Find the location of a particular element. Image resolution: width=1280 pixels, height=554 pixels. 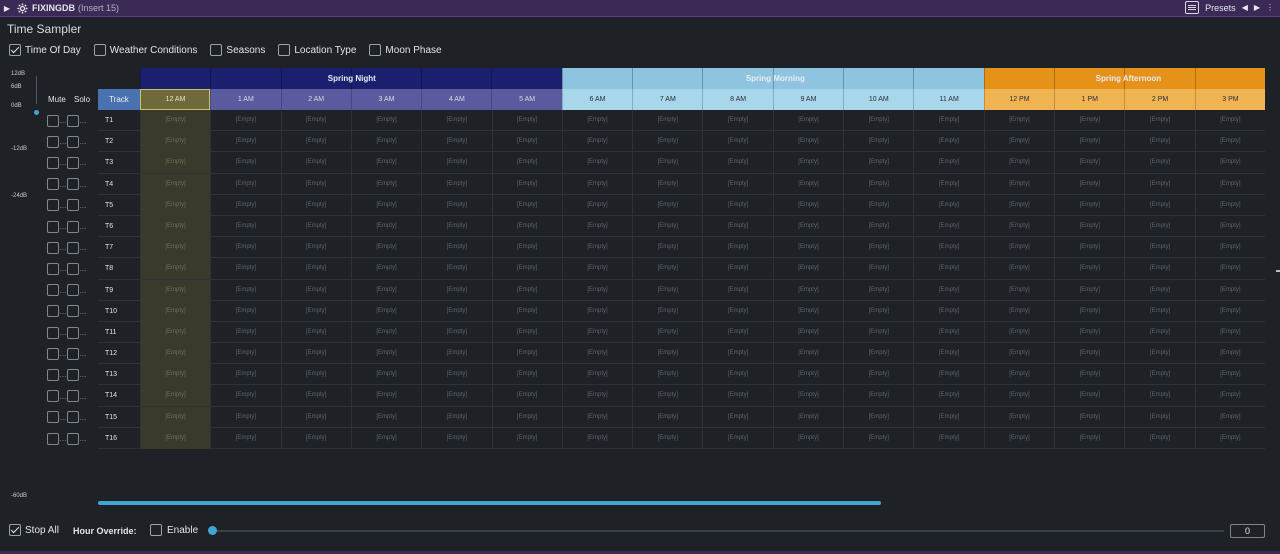

hour-header: 1 AM is located at coordinates (245, 99).